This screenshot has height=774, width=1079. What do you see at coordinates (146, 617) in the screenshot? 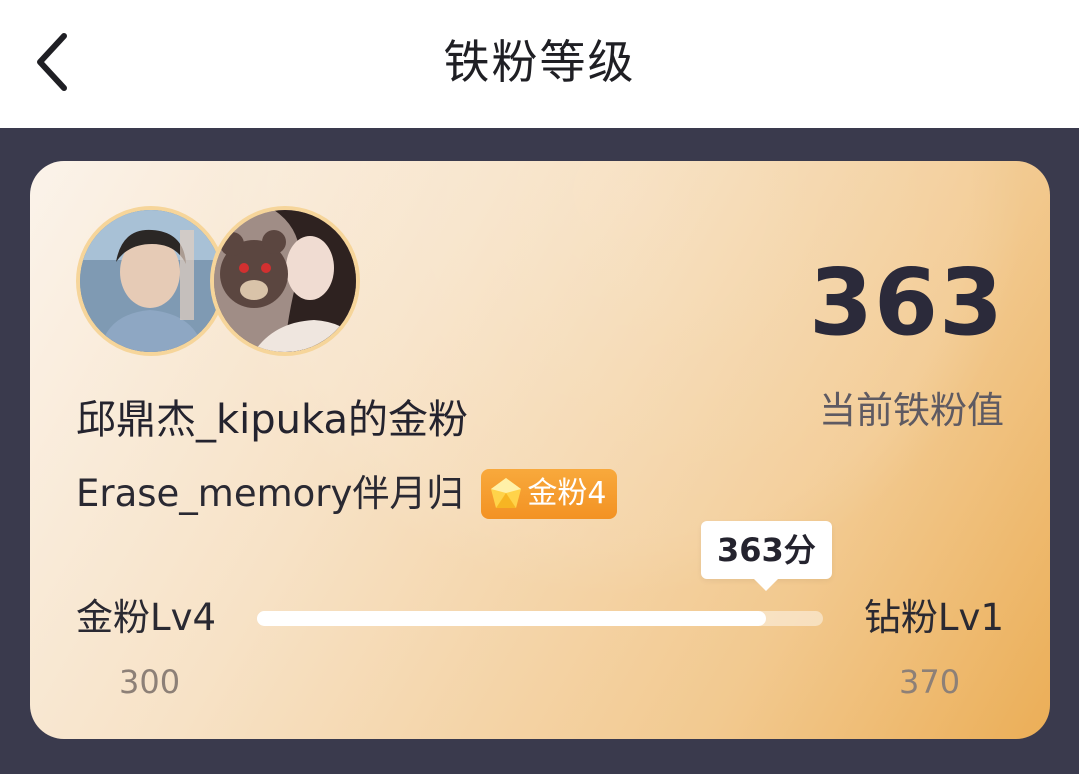
I see `current-level-label: 金粉Lv4` at bounding box center [146, 617].